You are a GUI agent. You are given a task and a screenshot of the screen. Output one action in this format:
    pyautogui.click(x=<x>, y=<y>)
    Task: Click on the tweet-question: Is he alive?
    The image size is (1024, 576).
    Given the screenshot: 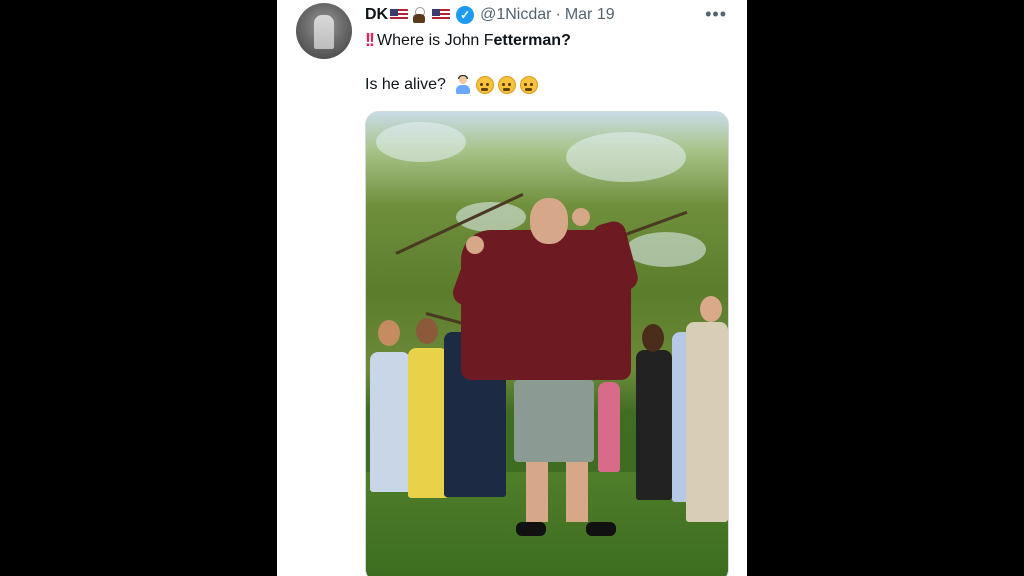 What is the action you would take?
    pyautogui.click(x=405, y=84)
    